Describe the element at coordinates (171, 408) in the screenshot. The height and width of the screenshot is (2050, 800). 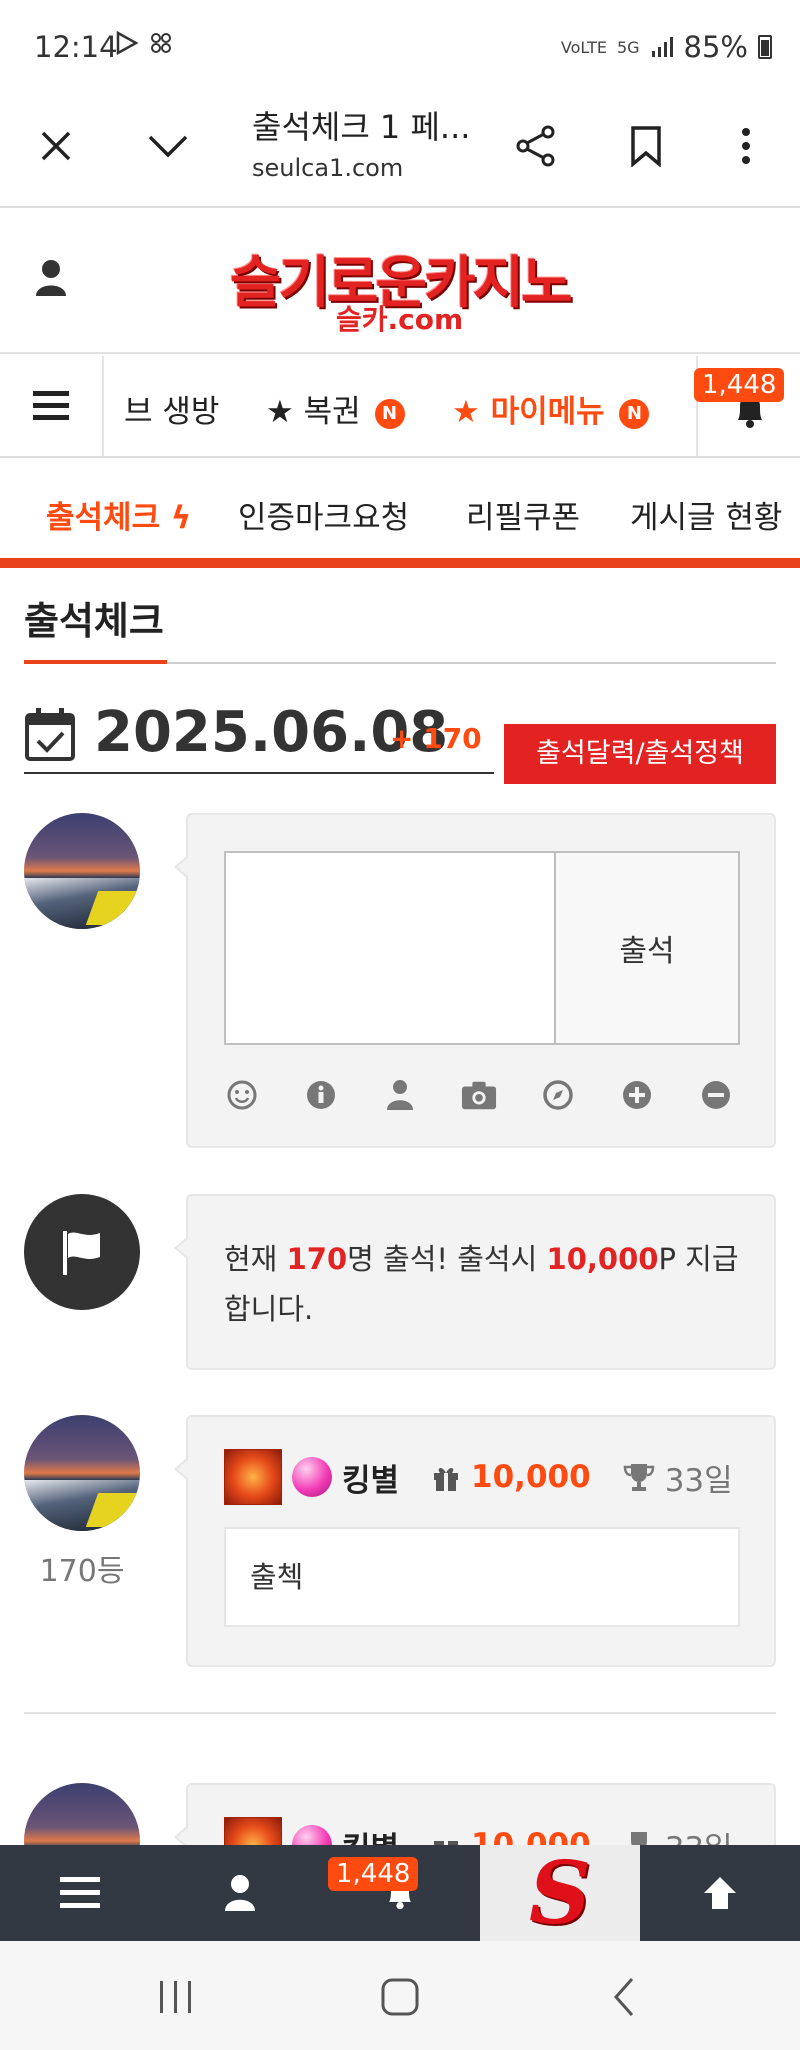
I see `menu-item-live: 브 생방` at that location.